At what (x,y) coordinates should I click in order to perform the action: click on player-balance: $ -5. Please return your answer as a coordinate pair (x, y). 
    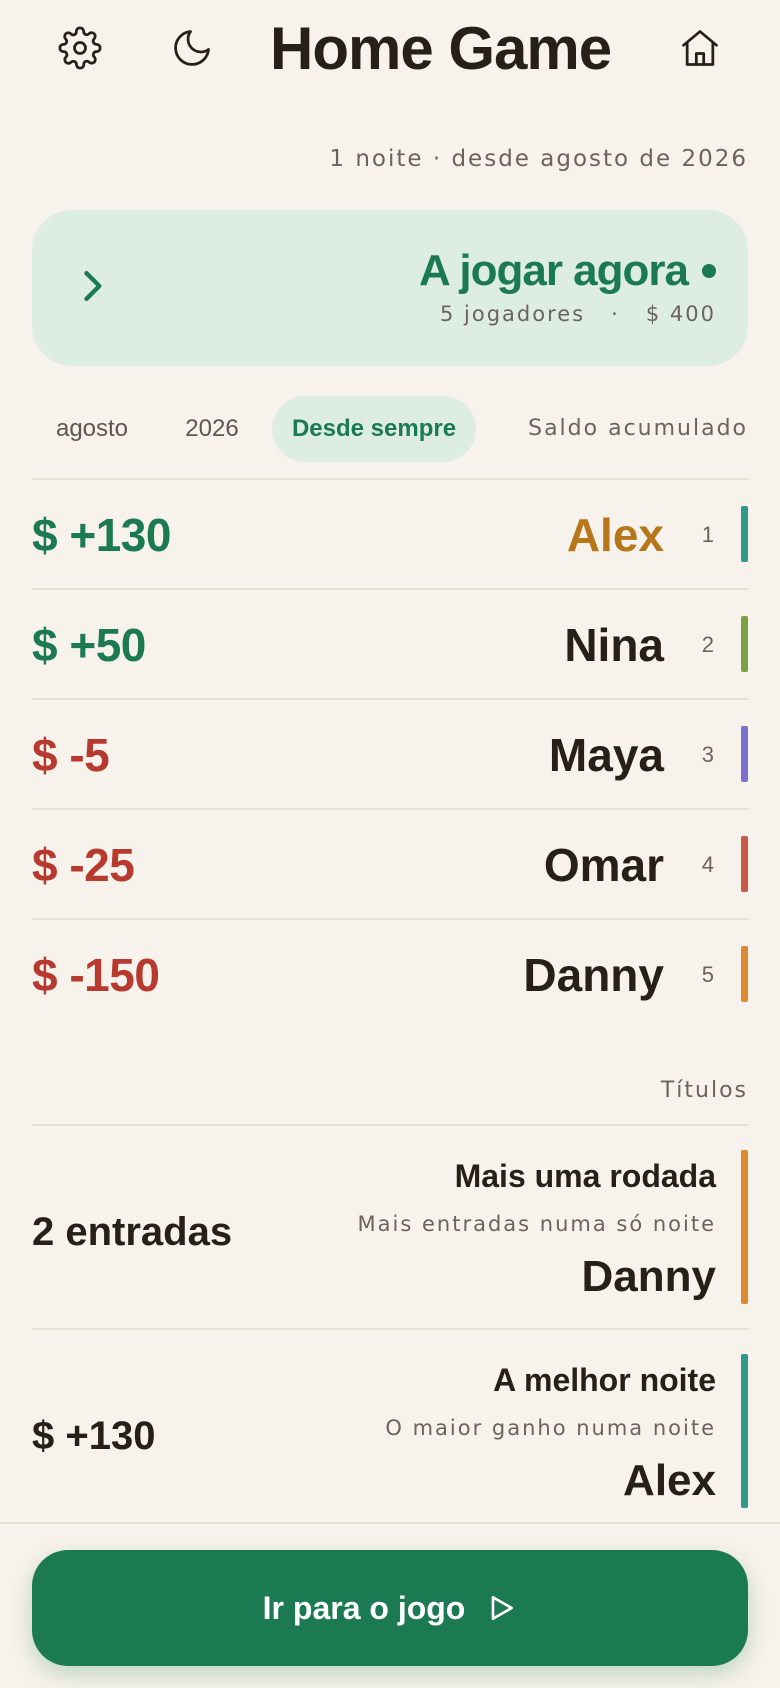
    Looking at the image, I should click on (71, 755).